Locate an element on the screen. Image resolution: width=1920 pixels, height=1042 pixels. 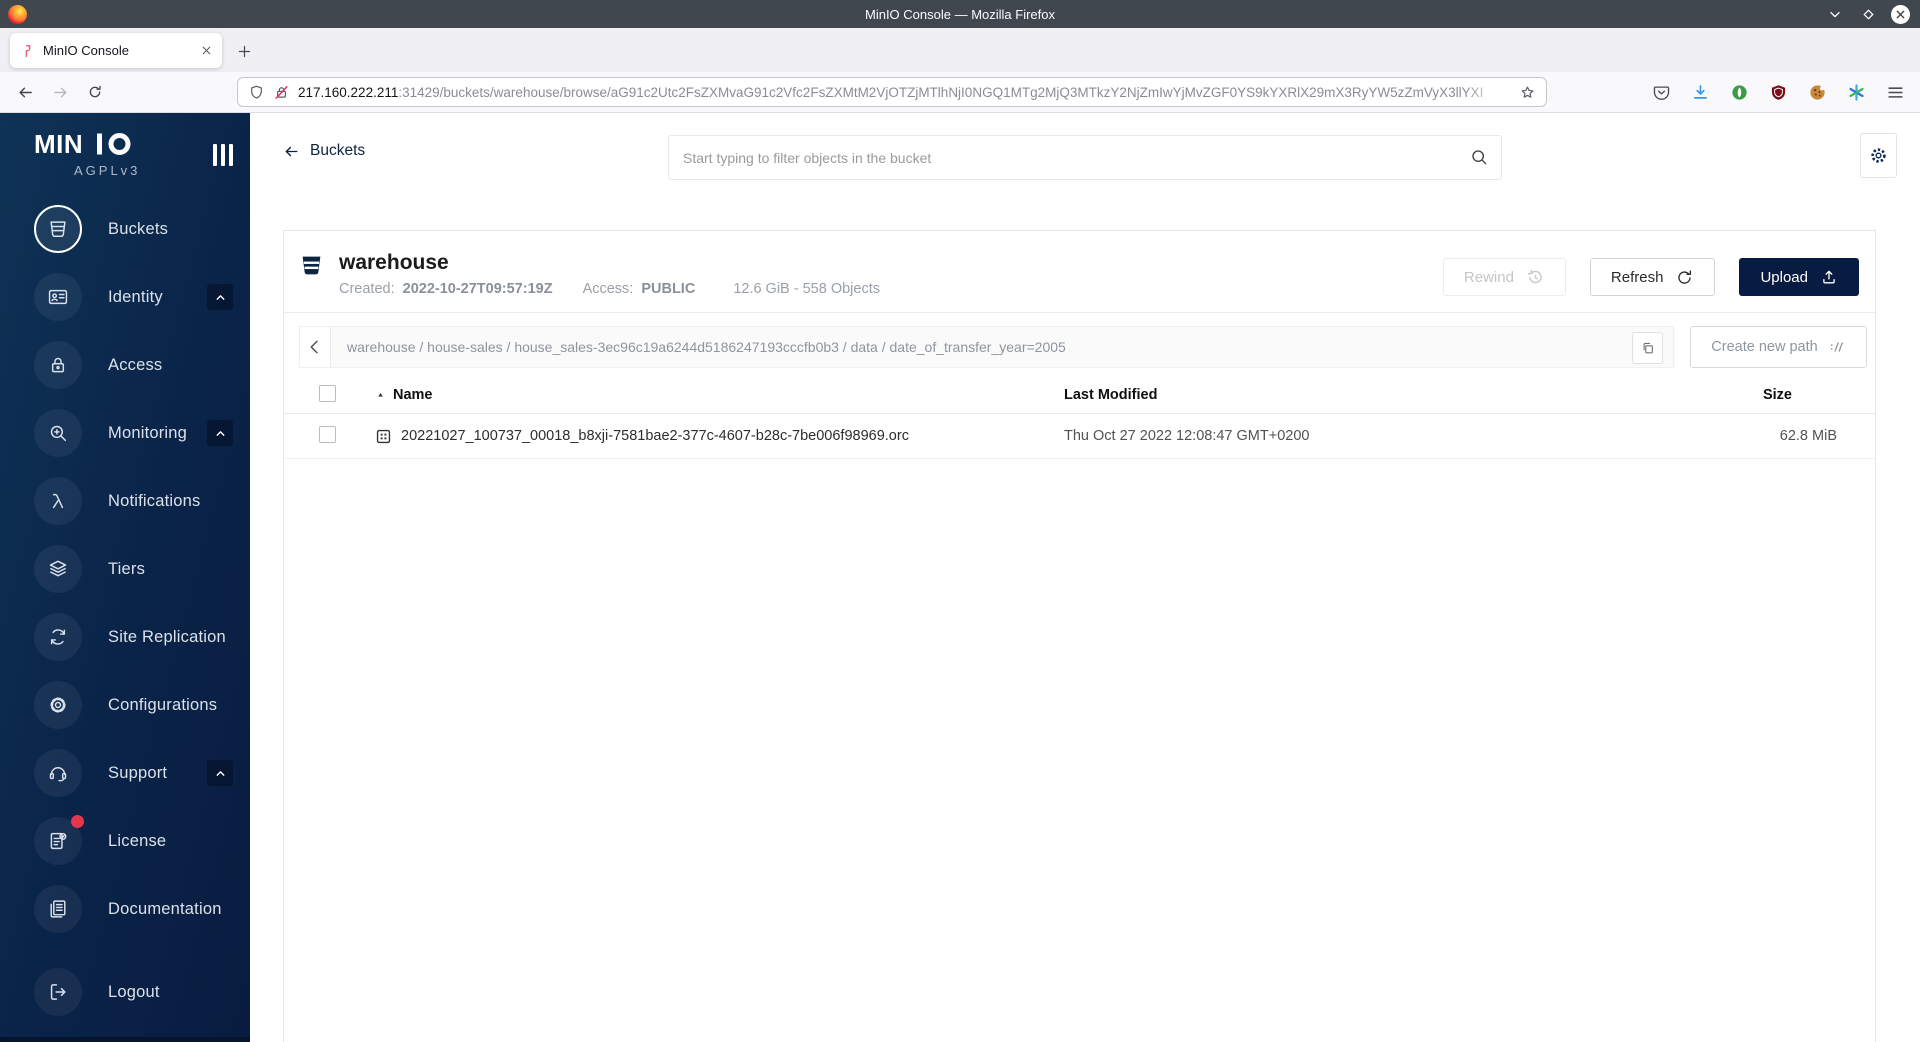
select-all-checkbox is located at coordinates (327, 393).